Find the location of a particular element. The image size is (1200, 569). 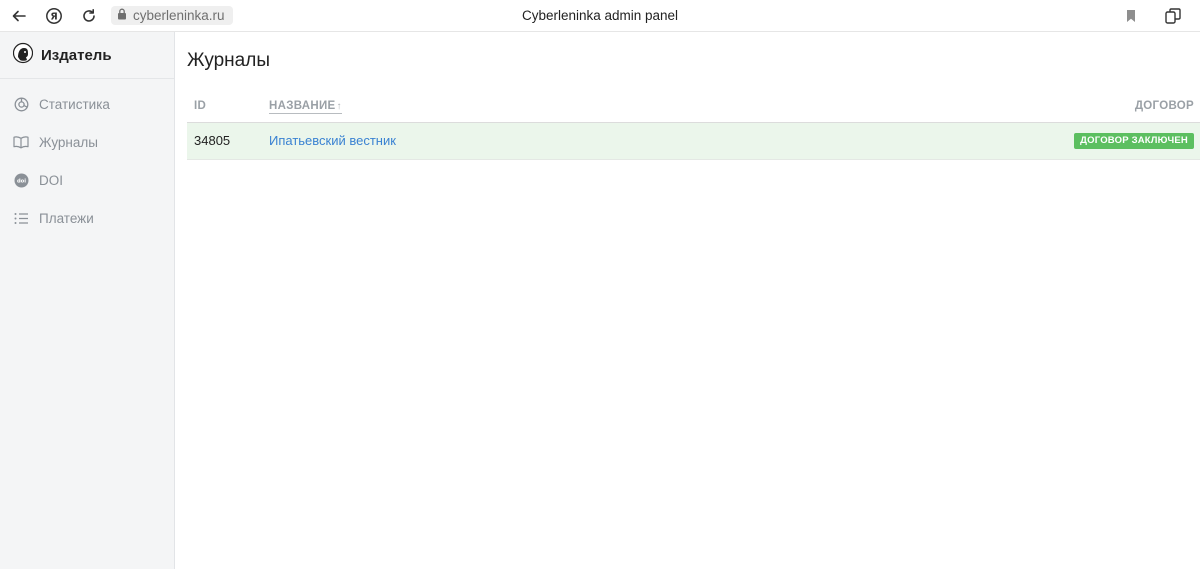

sidebar-item-doi: doi DOI is located at coordinates (87, 180).